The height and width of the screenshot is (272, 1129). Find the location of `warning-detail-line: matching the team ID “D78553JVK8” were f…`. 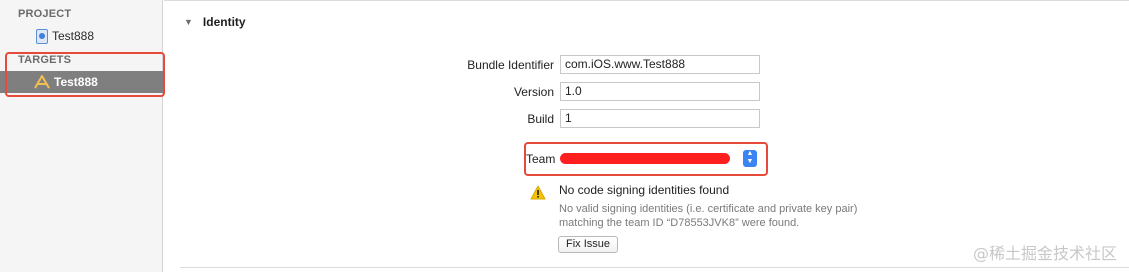

warning-detail-line: matching the team ID “D78553JVK8” were f… is located at coordinates (679, 223).